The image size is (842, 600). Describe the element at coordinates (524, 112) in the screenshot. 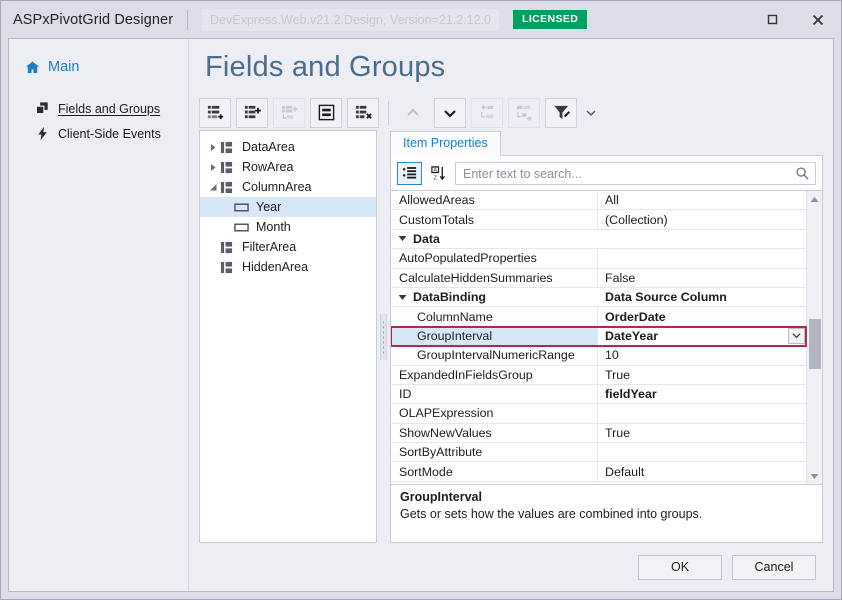

I see `move-in-button` at that location.